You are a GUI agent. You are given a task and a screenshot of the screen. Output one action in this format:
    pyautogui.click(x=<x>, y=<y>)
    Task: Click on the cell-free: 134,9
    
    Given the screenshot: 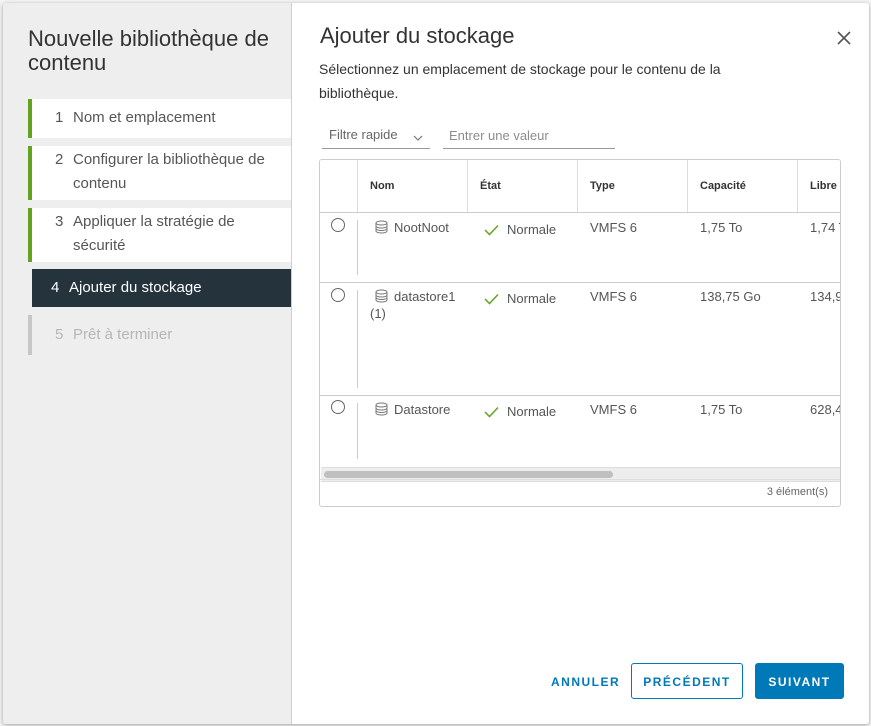 What is the action you would take?
    pyautogui.click(x=825, y=296)
    